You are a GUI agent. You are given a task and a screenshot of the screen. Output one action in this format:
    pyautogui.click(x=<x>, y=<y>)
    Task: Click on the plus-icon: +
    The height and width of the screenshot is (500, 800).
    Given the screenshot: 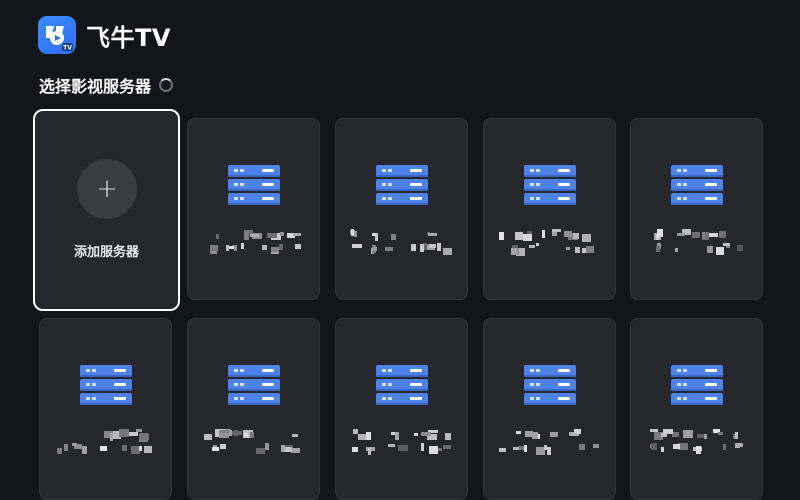 What is the action you would take?
    pyautogui.click(x=107, y=189)
    